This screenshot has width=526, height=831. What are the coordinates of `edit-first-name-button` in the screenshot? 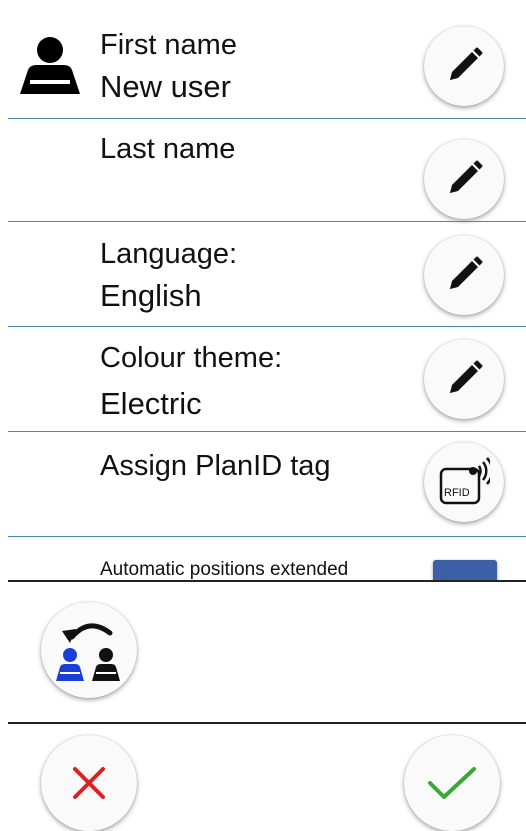 It's located at (464, 66).